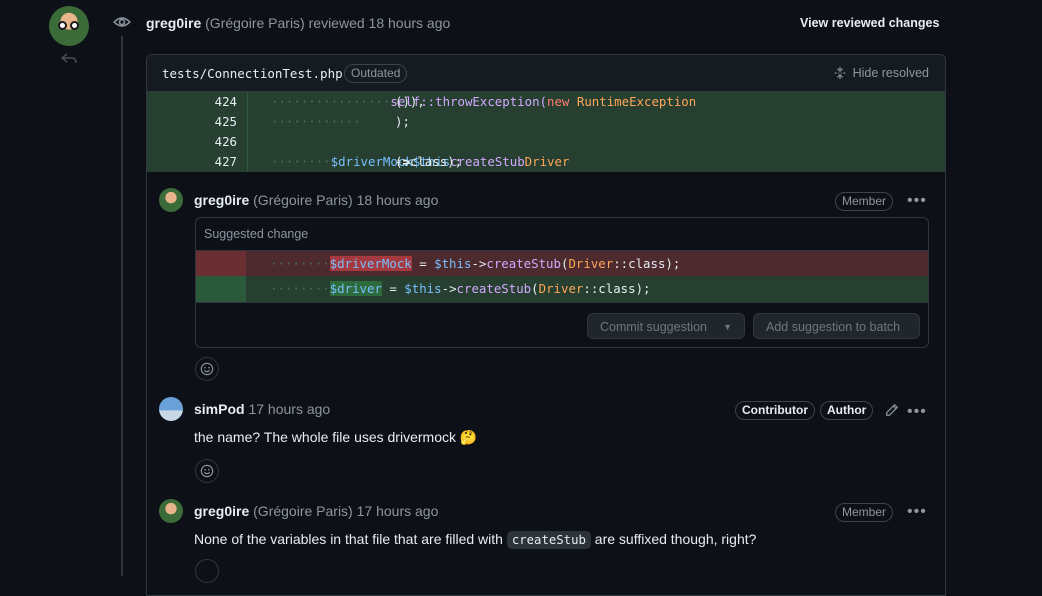 The height and width of the screenshot is (596, 1042). Describe the element at coordinates (220, 162) in the screenshot. I see `line-number: 427` at that location.